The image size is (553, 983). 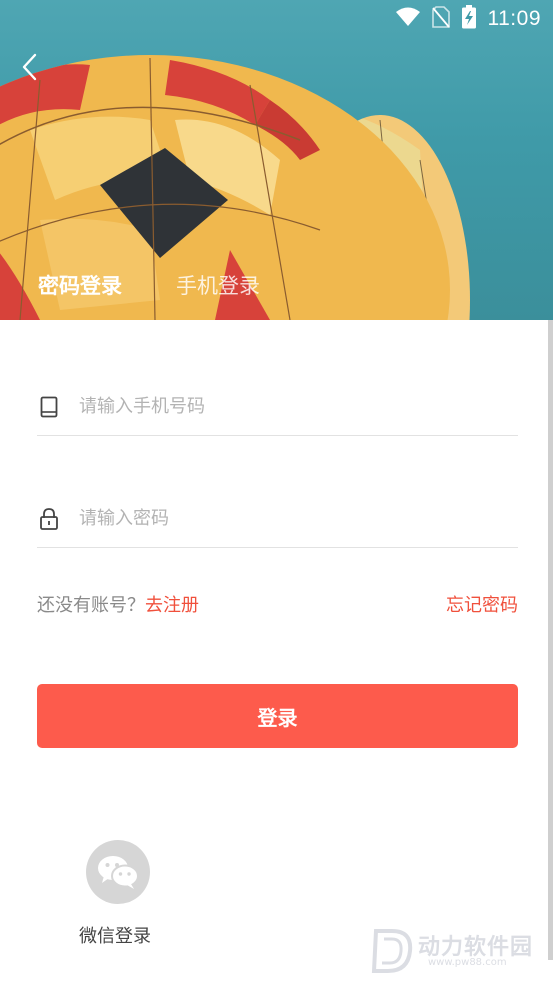 What do you see at coordinates (277, 604) in the screenshot?
I see `account-links-row: 还没有账号？去注册 忘记密码` at bounding box center [277, 604].